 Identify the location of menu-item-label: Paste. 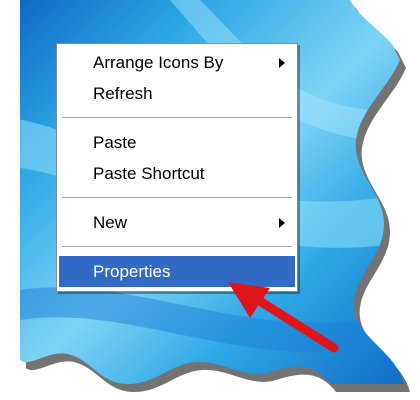
(115, 142).